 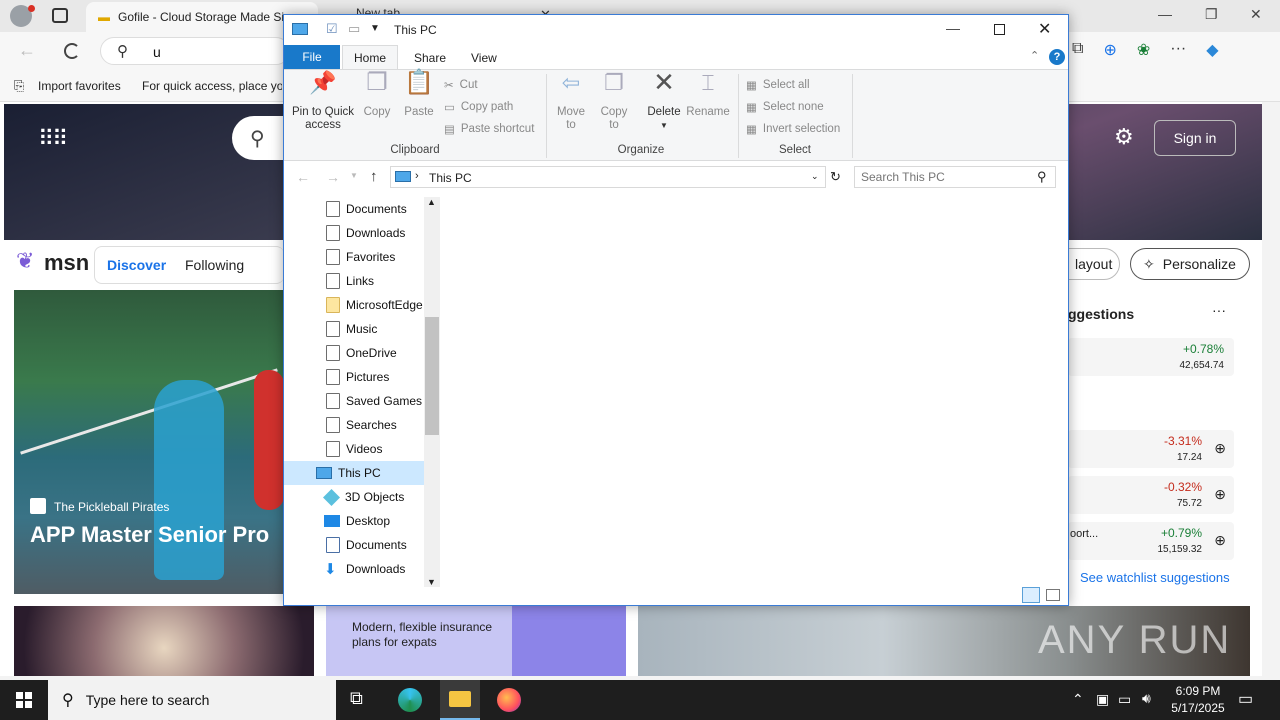 What do you see at coordinates (571, 102) in the screenshot?
I see `move-to-button: ⇦ Move to` at bounding box center [571, 102].